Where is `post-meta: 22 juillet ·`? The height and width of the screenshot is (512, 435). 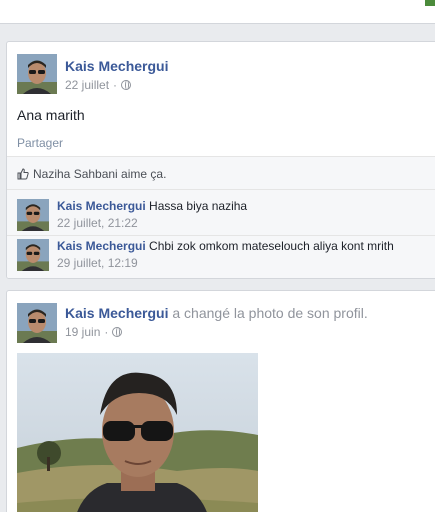 post-meta: 22 juillet · is located at coordinates (98, 85).